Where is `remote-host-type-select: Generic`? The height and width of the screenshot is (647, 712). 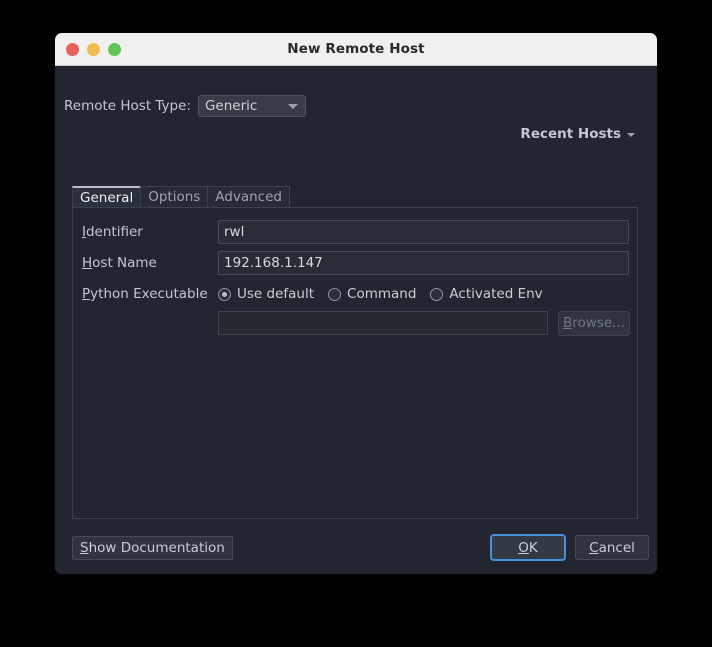
remote-host-type-select: Generic is located at coordinates (251, 106).